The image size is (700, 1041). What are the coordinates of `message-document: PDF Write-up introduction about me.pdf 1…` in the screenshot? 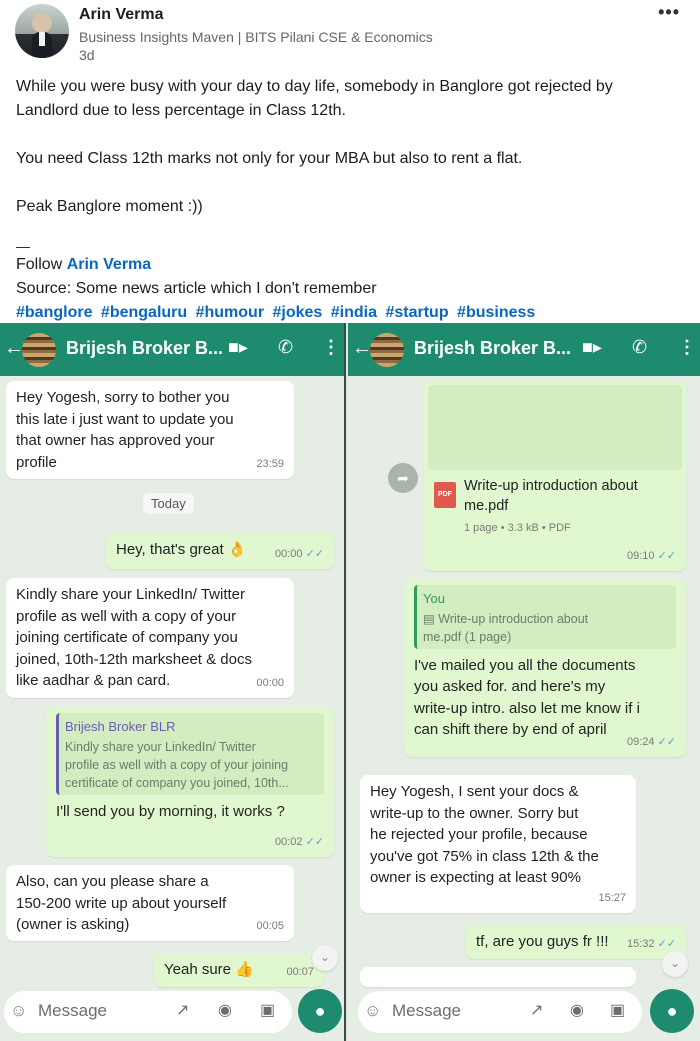 It's located at (555, 476).